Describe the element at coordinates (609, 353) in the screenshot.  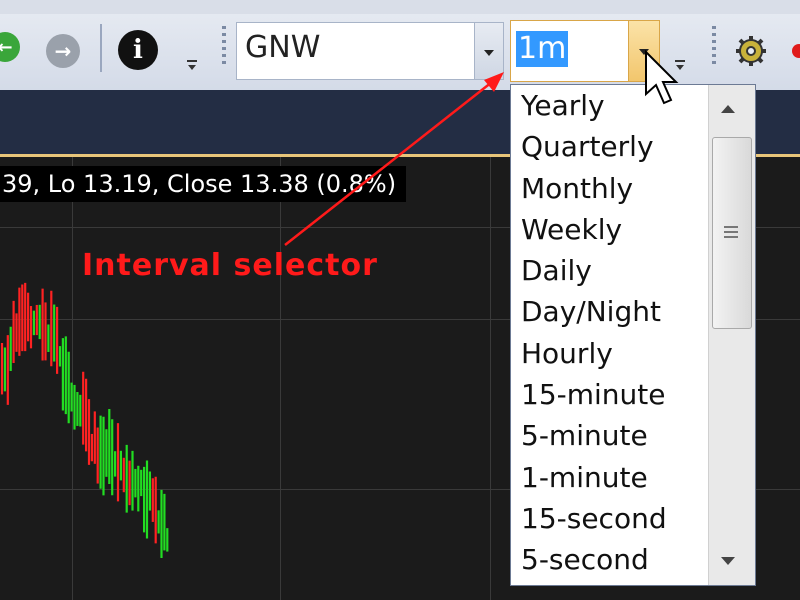
I see `interval-option-hourly: Hourly` at that location.